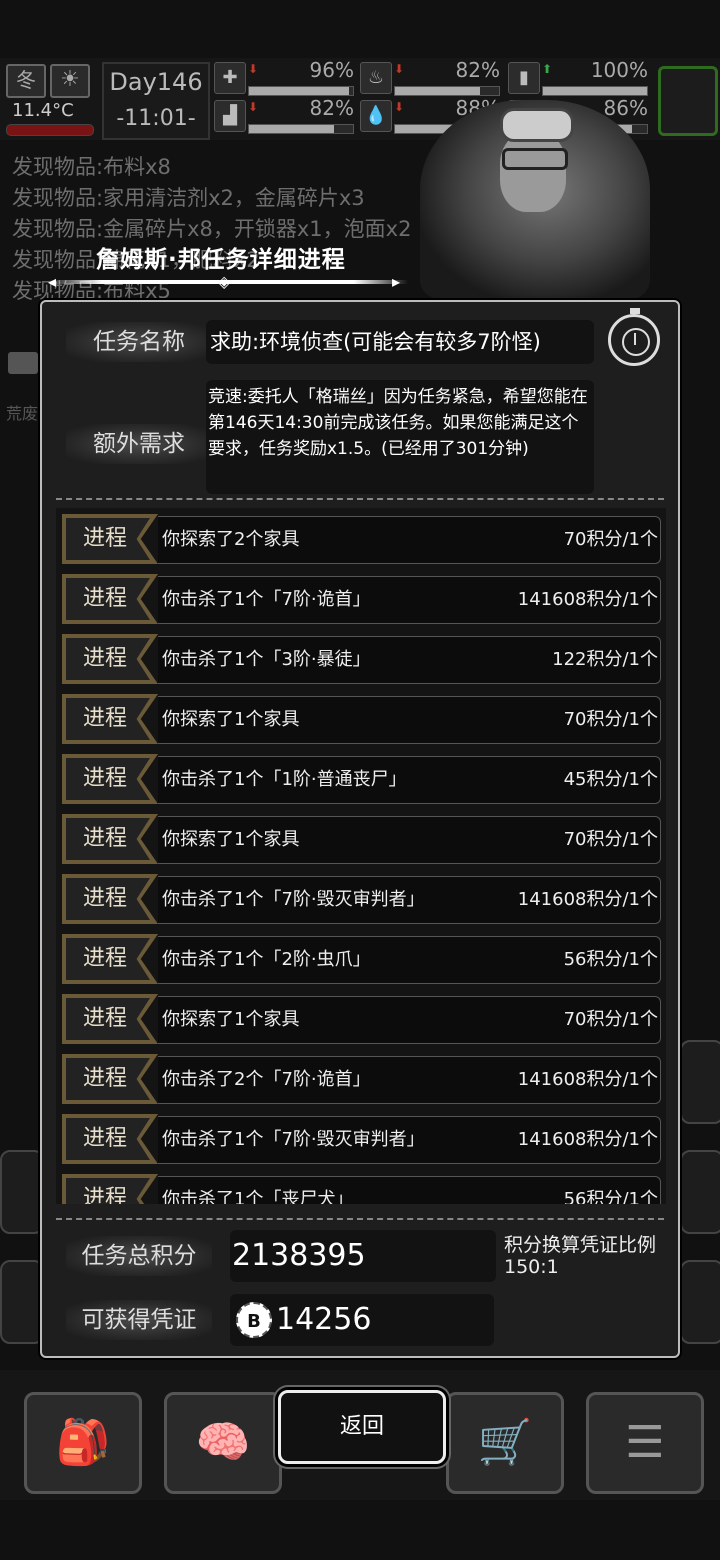  I want to click on goggles-icon, so click(537, 125).